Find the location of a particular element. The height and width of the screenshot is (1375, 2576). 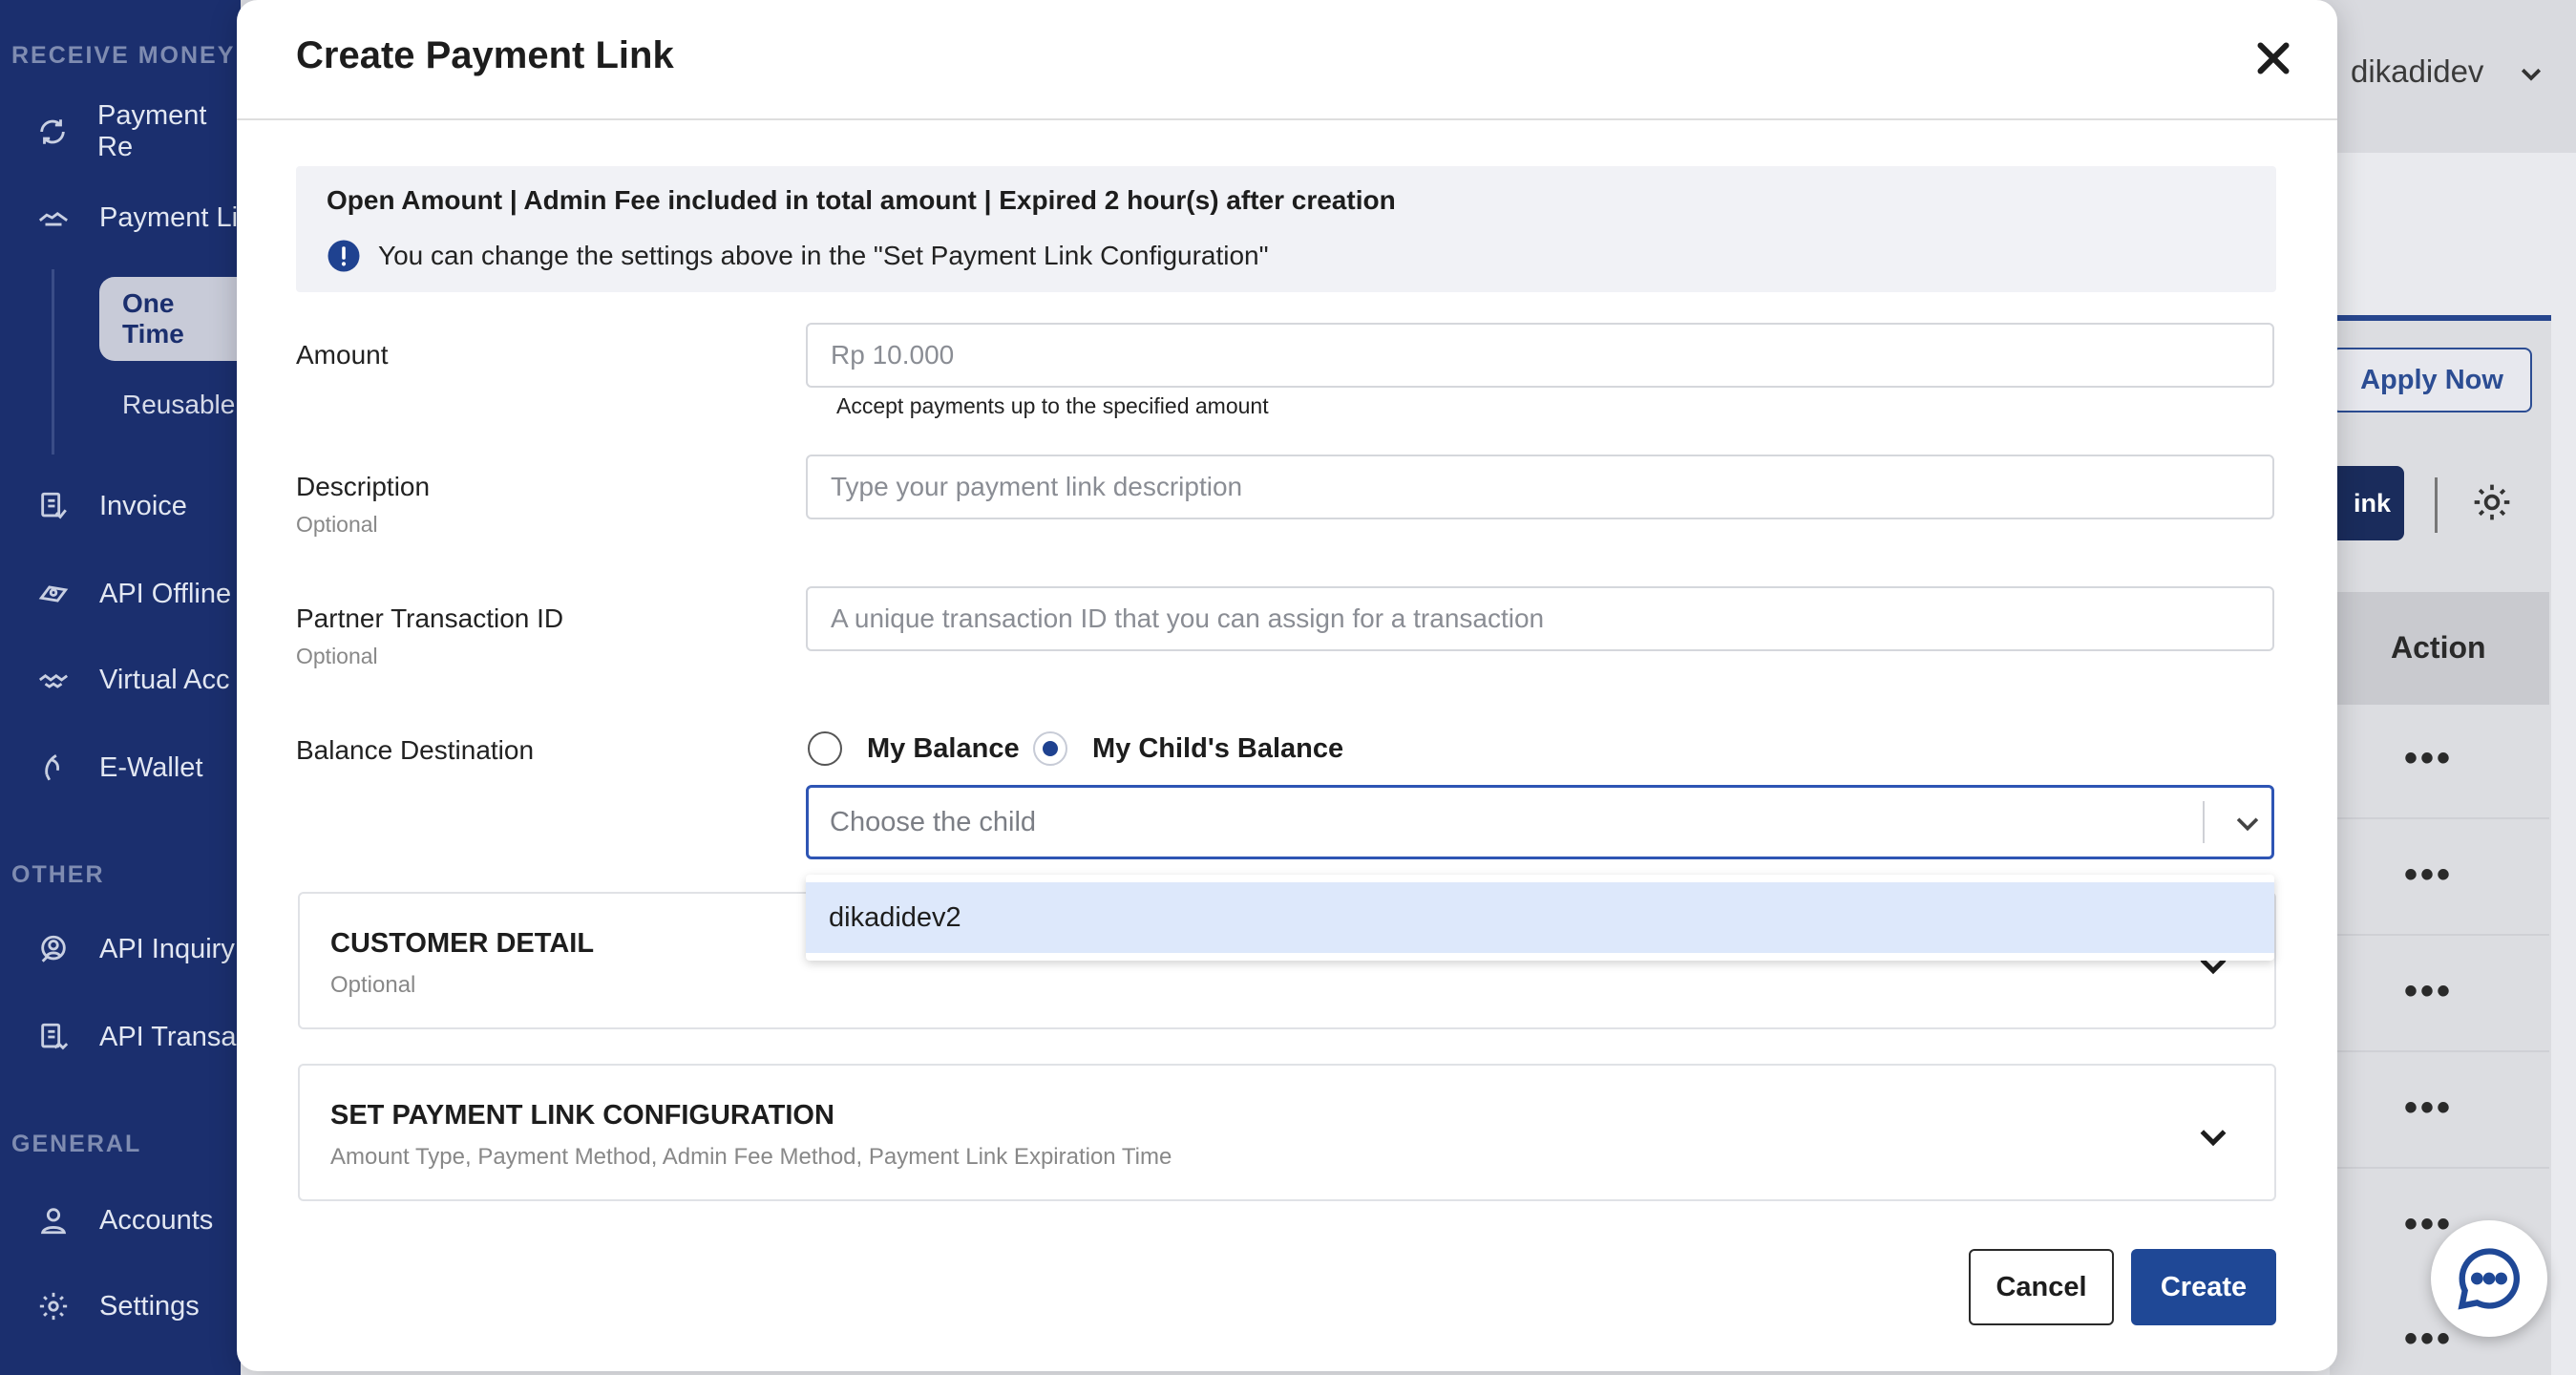

radio-my-balance is located at coordinates (825, 749).